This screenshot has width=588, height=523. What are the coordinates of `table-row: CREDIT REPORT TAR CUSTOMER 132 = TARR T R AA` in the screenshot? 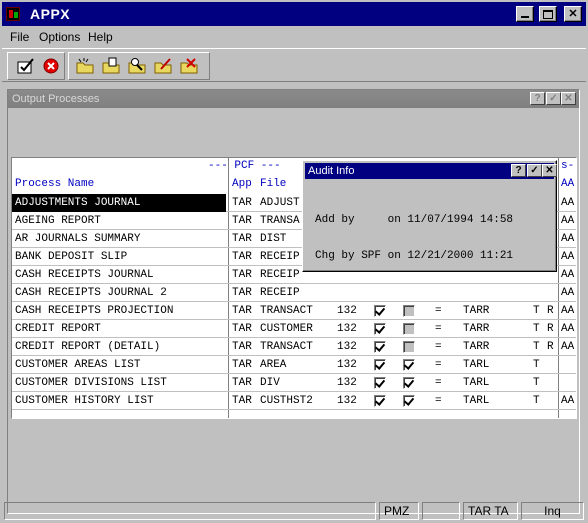 It's located at (294, 329).